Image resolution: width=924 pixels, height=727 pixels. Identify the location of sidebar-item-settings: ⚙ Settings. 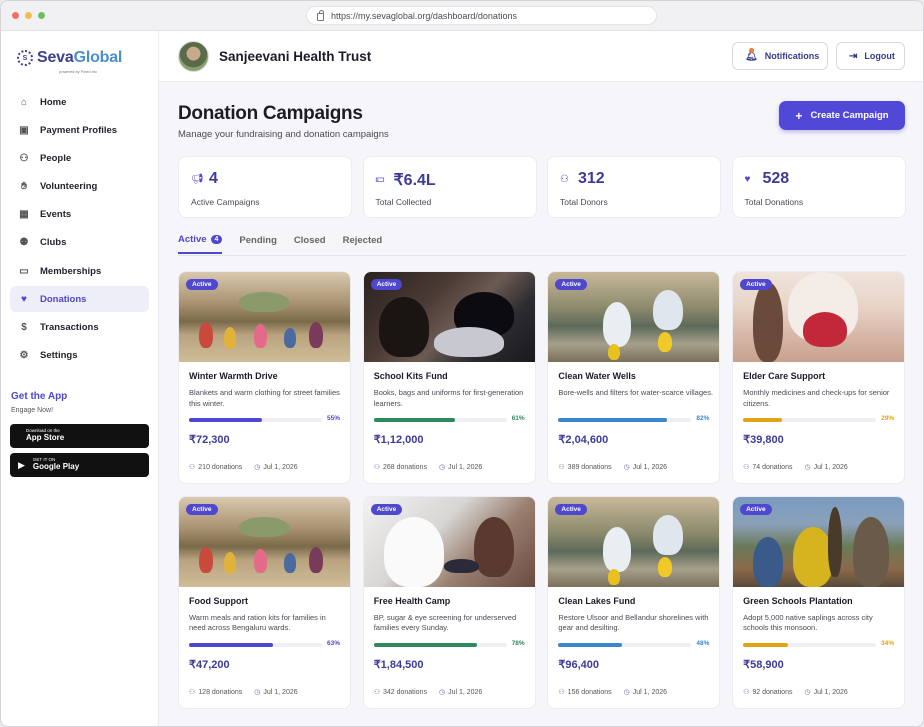
(79, 356).